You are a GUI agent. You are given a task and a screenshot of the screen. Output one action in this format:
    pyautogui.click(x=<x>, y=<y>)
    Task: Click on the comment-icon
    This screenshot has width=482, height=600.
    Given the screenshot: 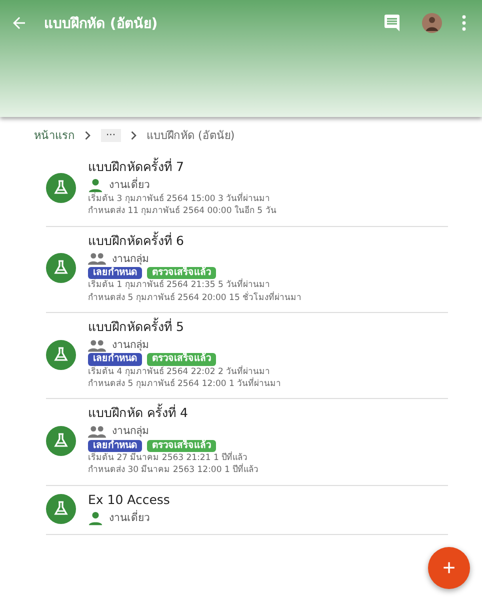 What is the action you would take?
    pyautogui.click(x=392, y=23)
    